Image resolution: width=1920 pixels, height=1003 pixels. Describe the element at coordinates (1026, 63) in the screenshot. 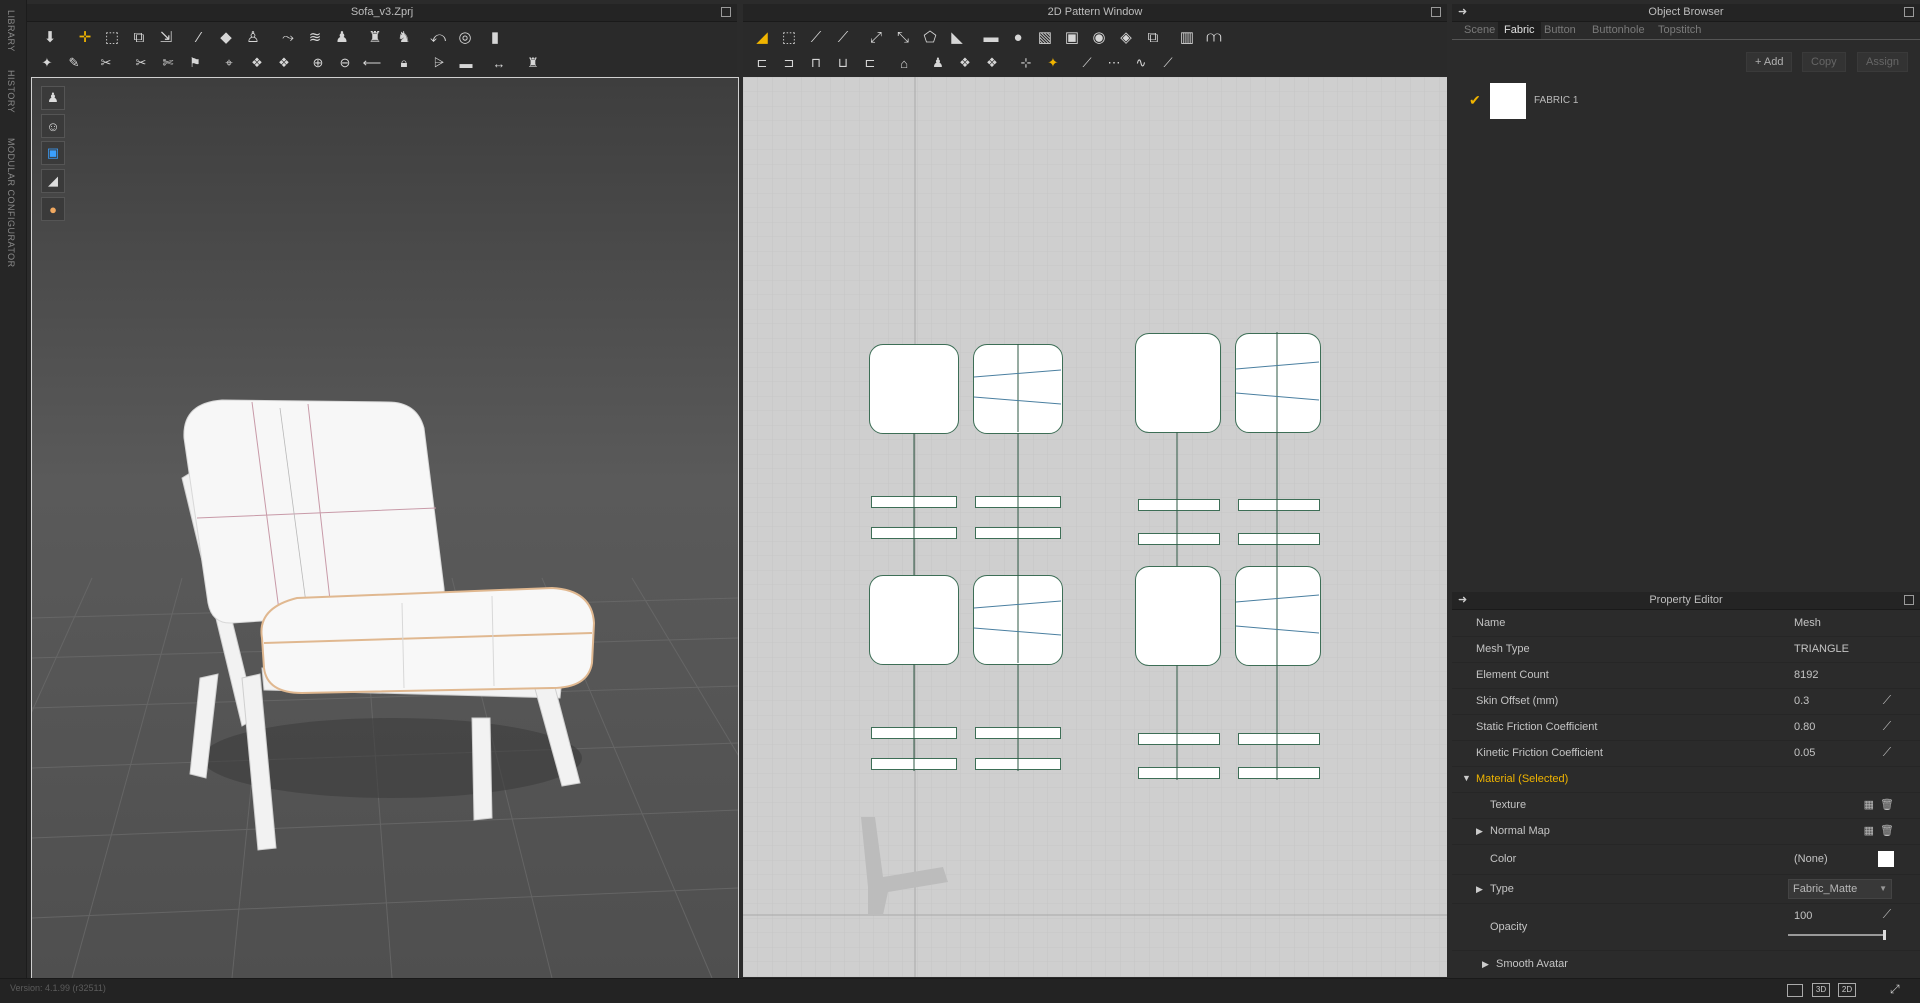

I see `graphic-icon: ⊹` at that location.